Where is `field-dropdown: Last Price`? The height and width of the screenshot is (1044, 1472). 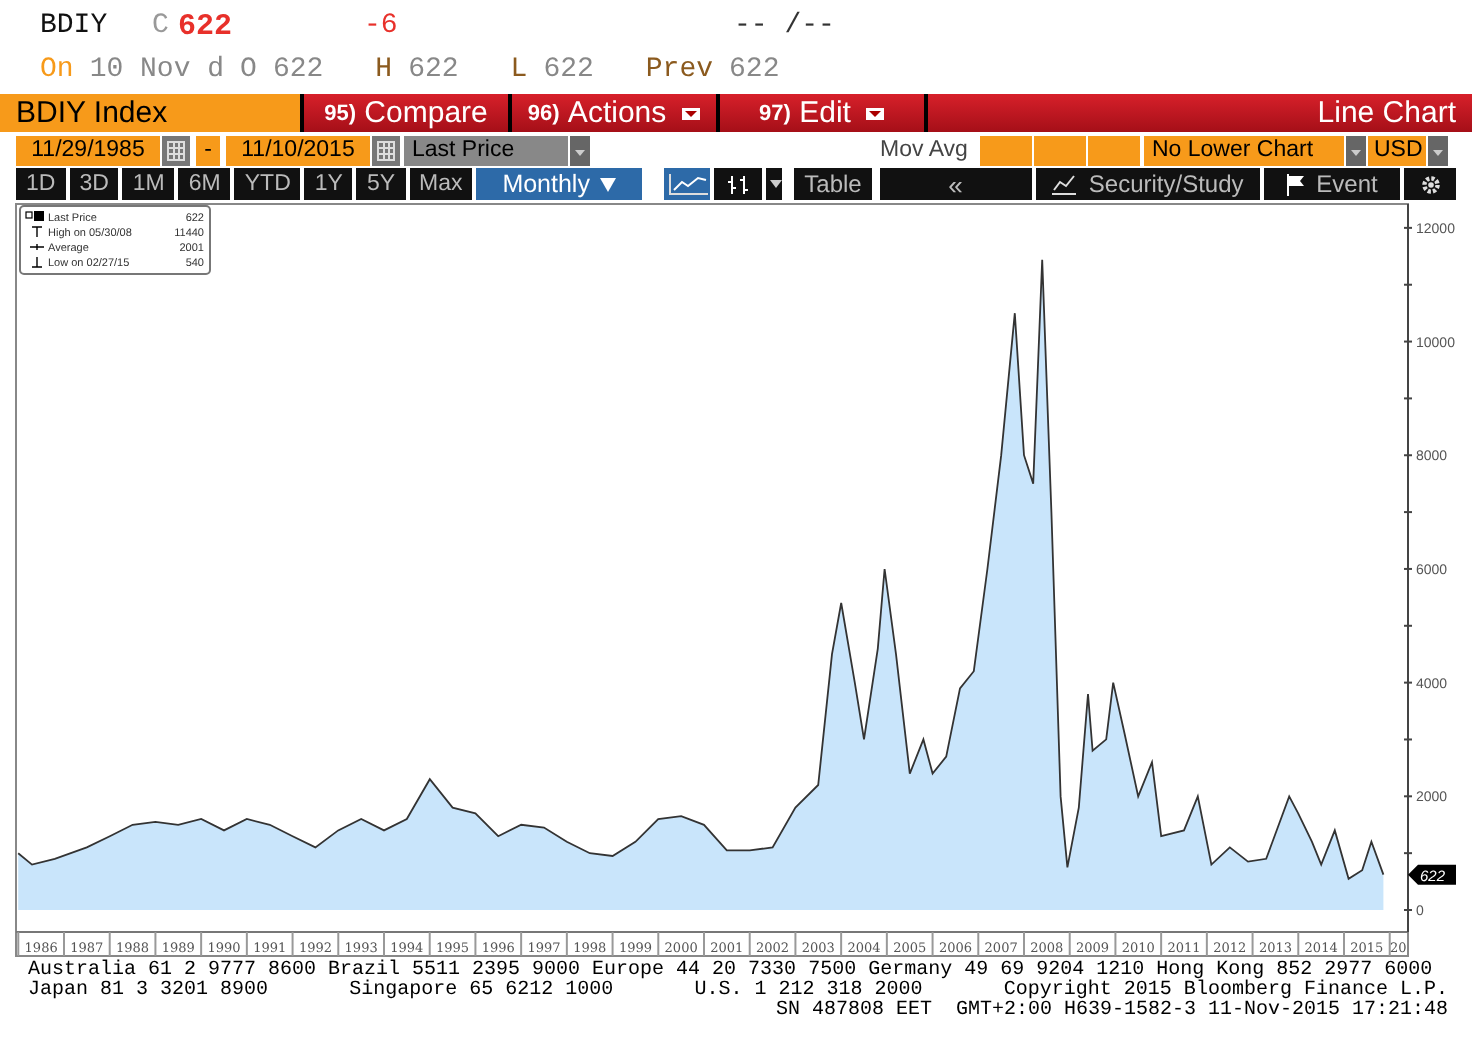
field-dropdown: Last Price is located at coordinates (486, 151).